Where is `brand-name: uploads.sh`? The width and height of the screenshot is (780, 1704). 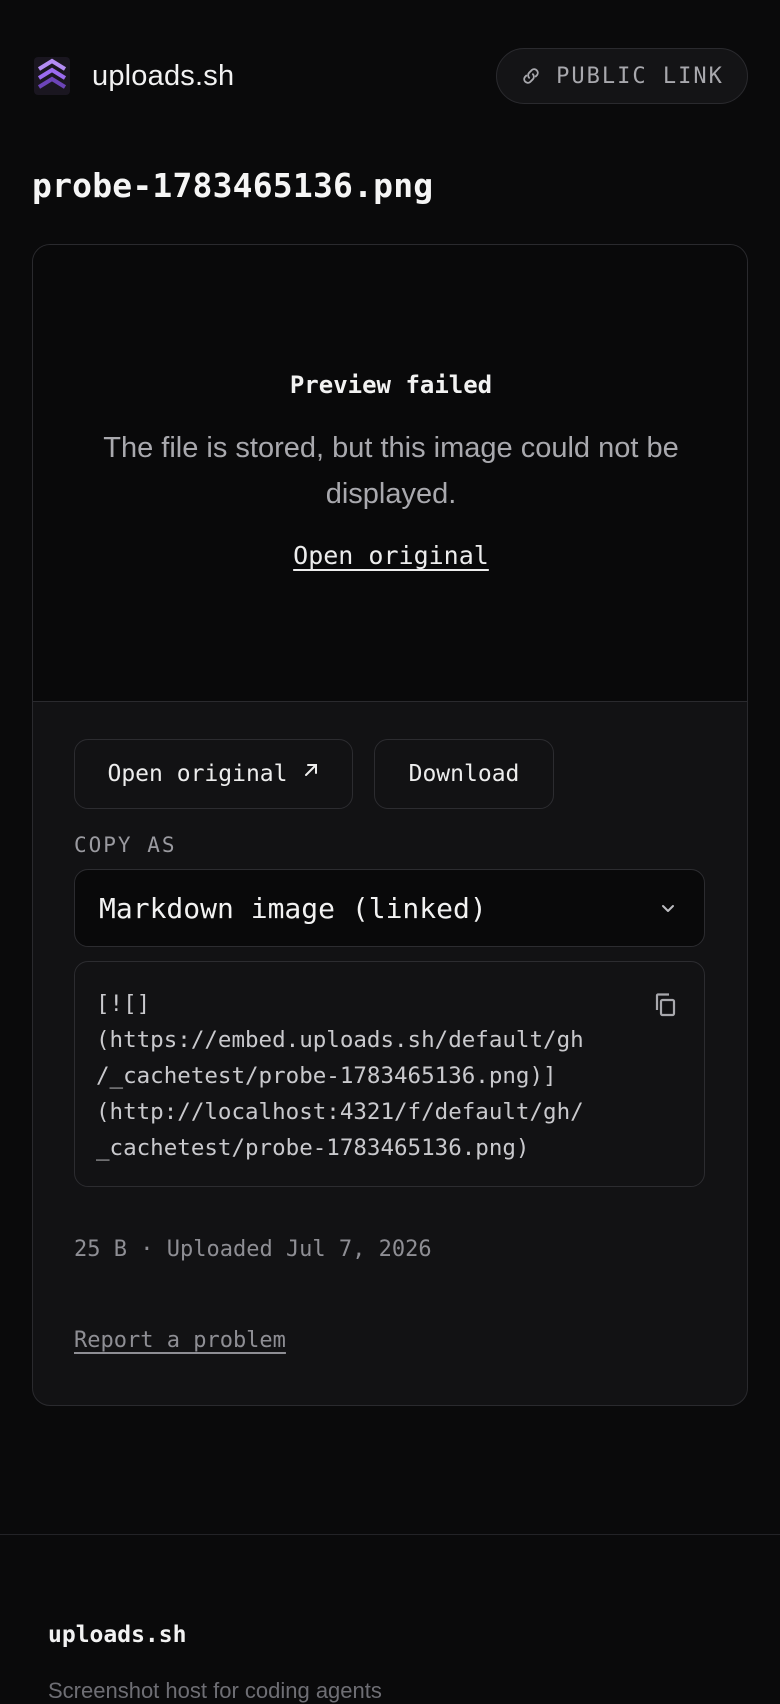
brand-name: uploads.sh is located at coordinates (163, 75).